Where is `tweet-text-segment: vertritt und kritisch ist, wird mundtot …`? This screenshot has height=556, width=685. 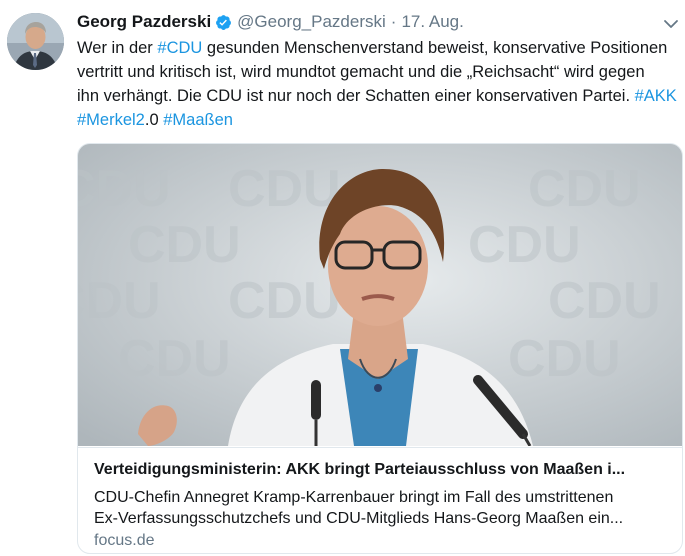
tweet-text-segment: vertritt und kritisch ist, wird mundtot … is located at coordinates (361, 72).